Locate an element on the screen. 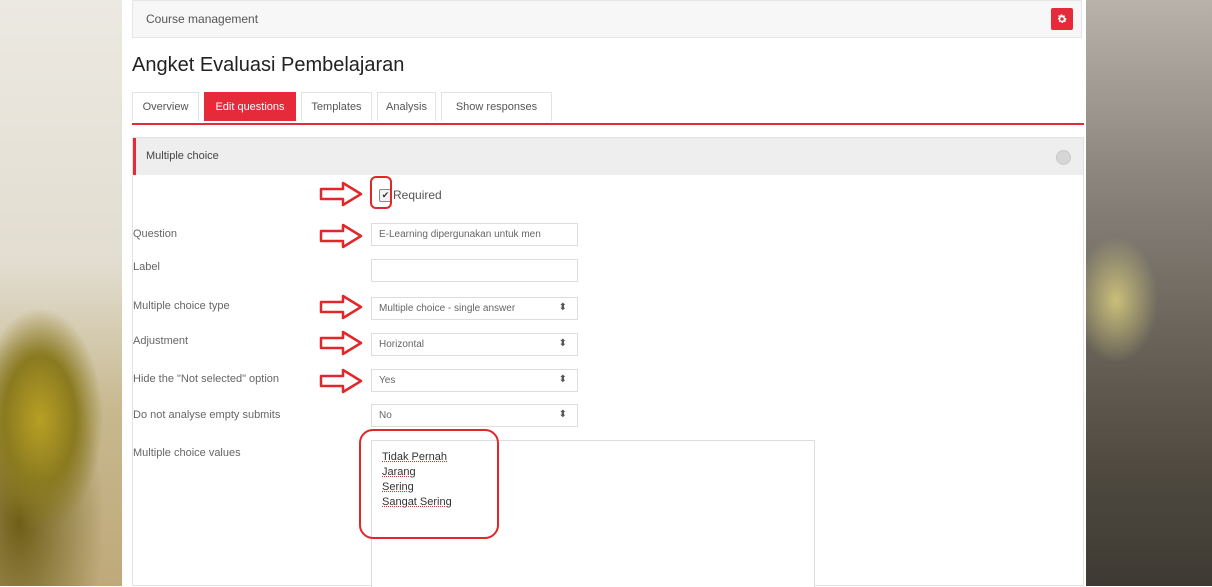 This screenshot has width=1212, height=587. collapse-icon is located at coordinates (1063, 157).